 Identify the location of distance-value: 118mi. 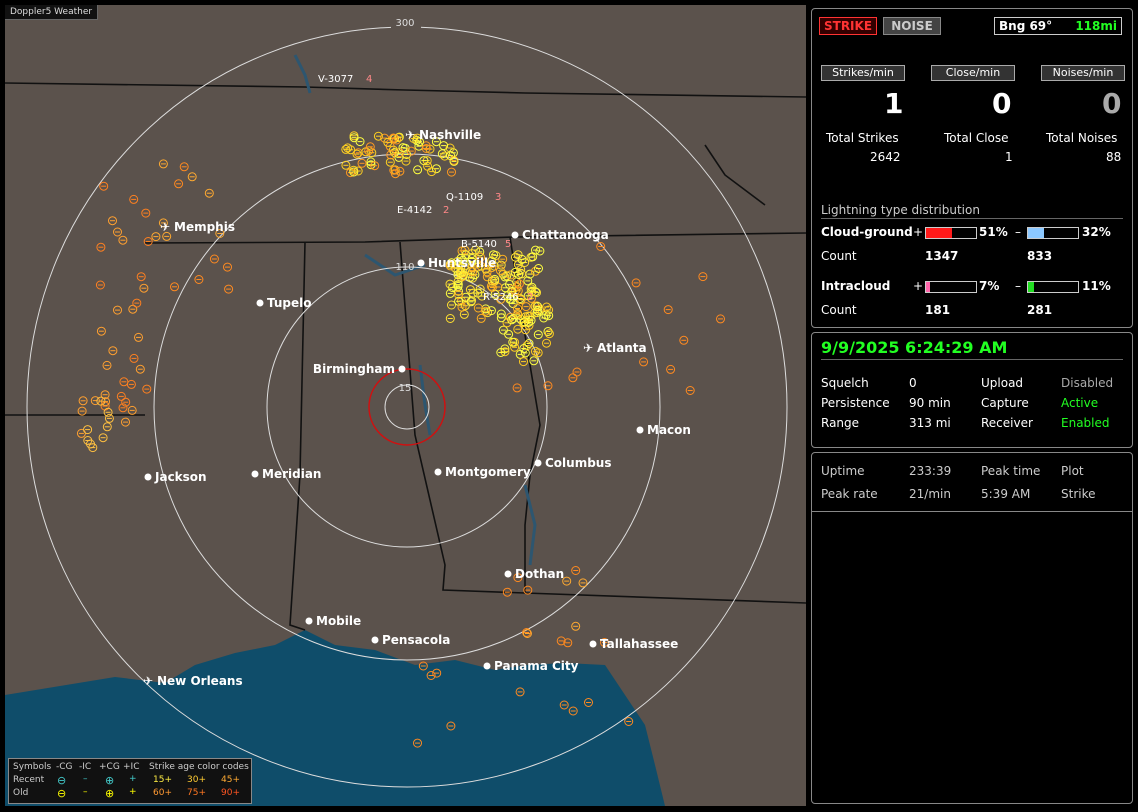
(1096, 26).